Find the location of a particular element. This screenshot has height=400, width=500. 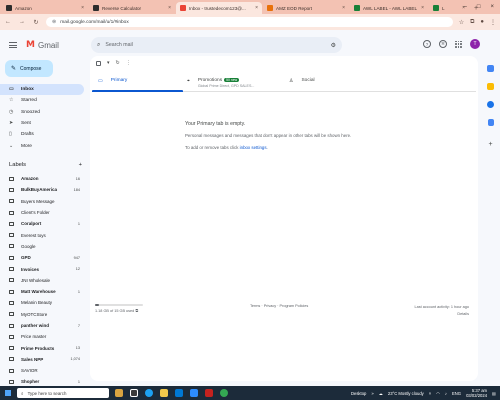

browser-menu-icon: ⋮ is located at coordinates (493, 22).